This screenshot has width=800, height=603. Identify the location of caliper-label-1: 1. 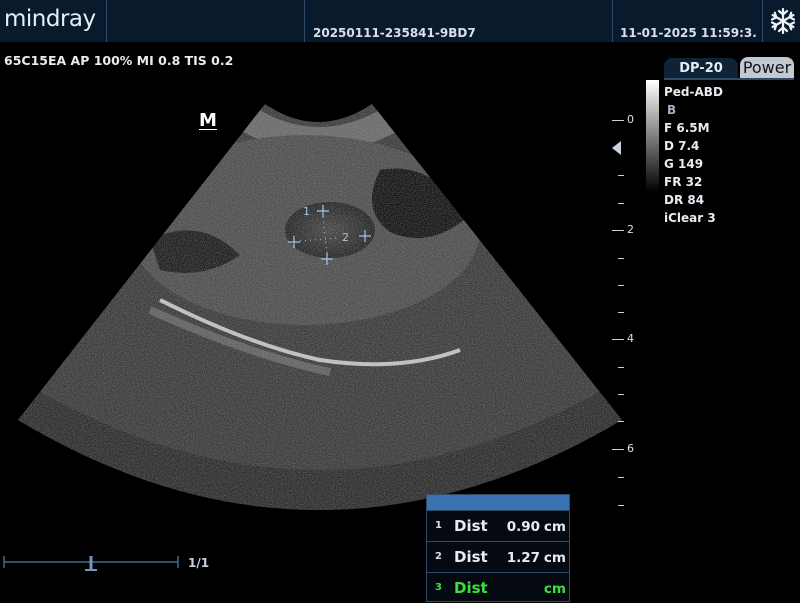
(306, 211).